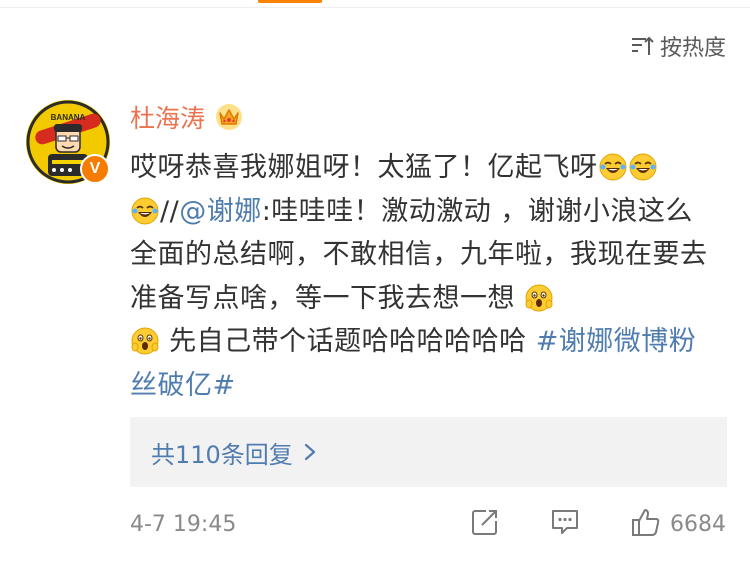 The image size is (750, 561). I want to click on comment-icon, so click(565, 524).